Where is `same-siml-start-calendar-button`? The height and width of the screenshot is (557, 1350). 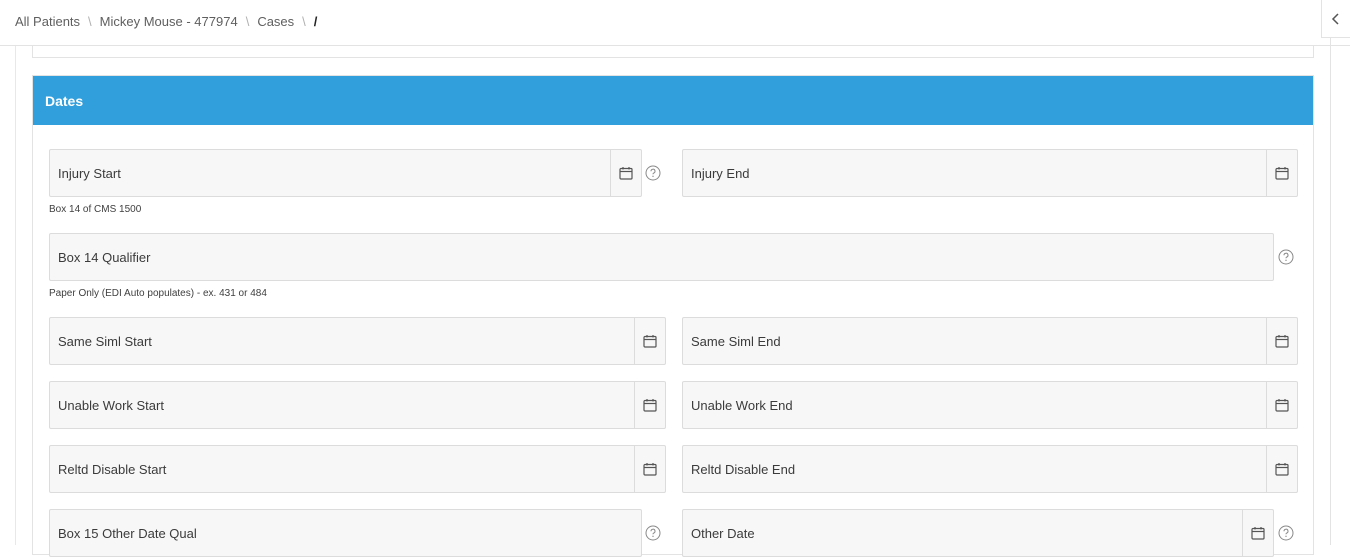 same-siml-start-calendar-button is located at coordinates (649, 341).